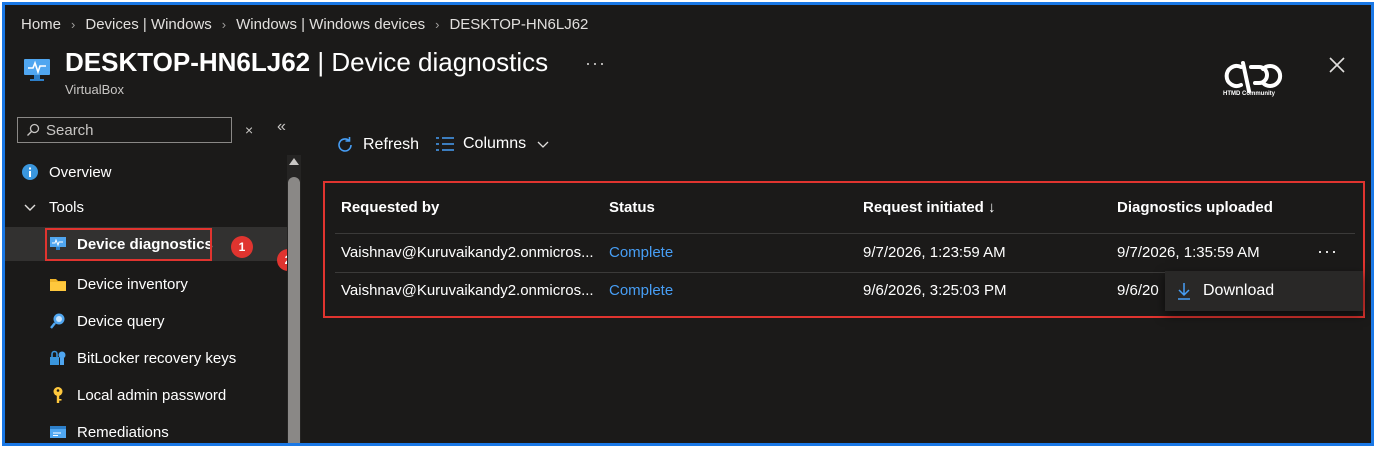 The height and width of the screenshot is (449, 1377). Describe the element at coordinates (132, 284) in the screenshot. I see `sidebar-item-label: Device inventory` at that location.